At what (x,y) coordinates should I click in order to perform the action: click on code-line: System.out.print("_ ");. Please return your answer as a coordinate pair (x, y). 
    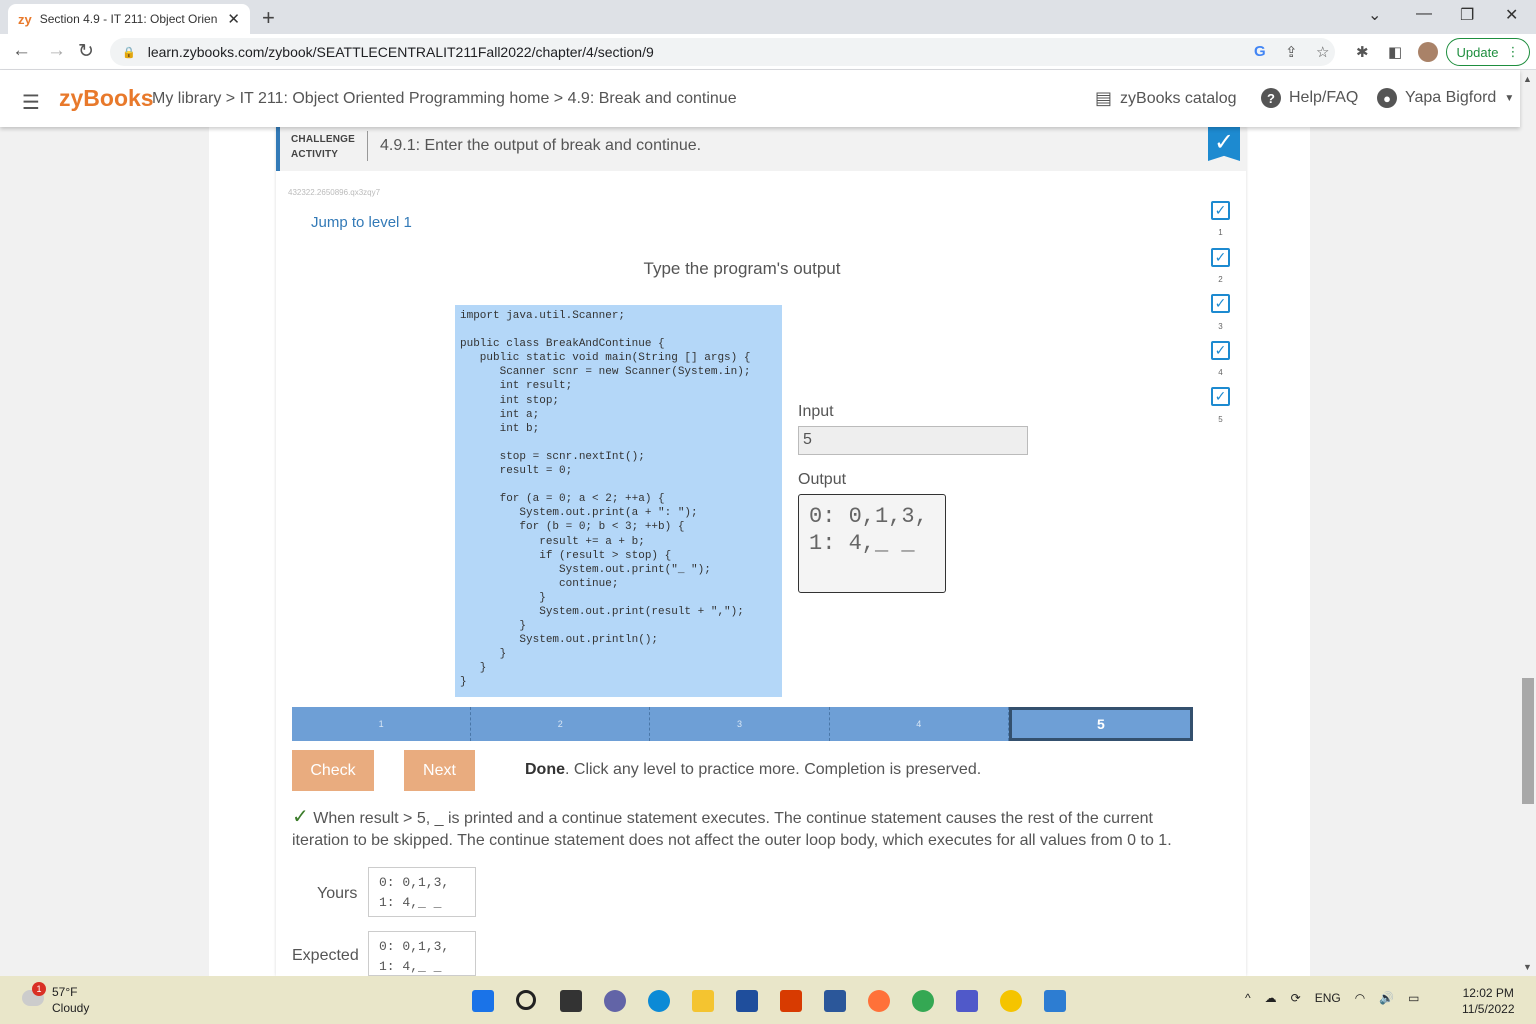
    Looking at the image, I should click on (585, 569).